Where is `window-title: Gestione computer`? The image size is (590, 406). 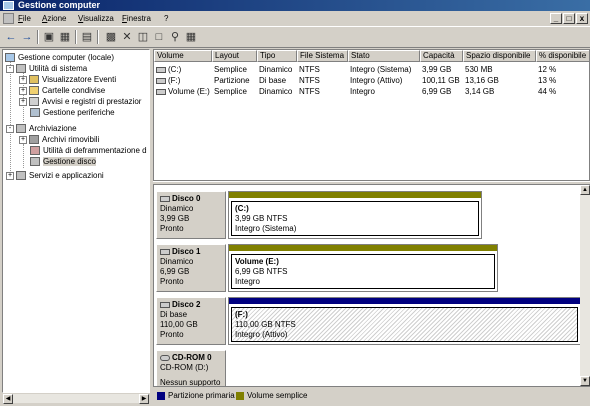 window-title: Gestione computer is located at coordinates (59, 5).